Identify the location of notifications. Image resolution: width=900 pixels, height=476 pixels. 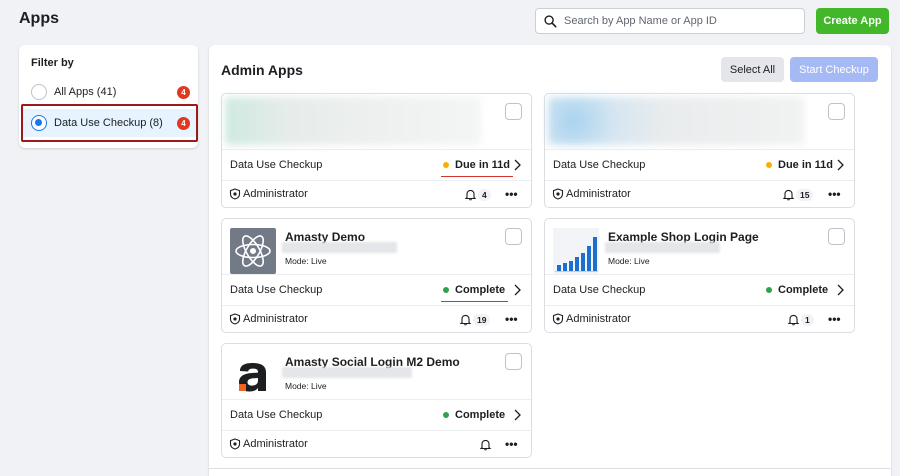
(485, 444).